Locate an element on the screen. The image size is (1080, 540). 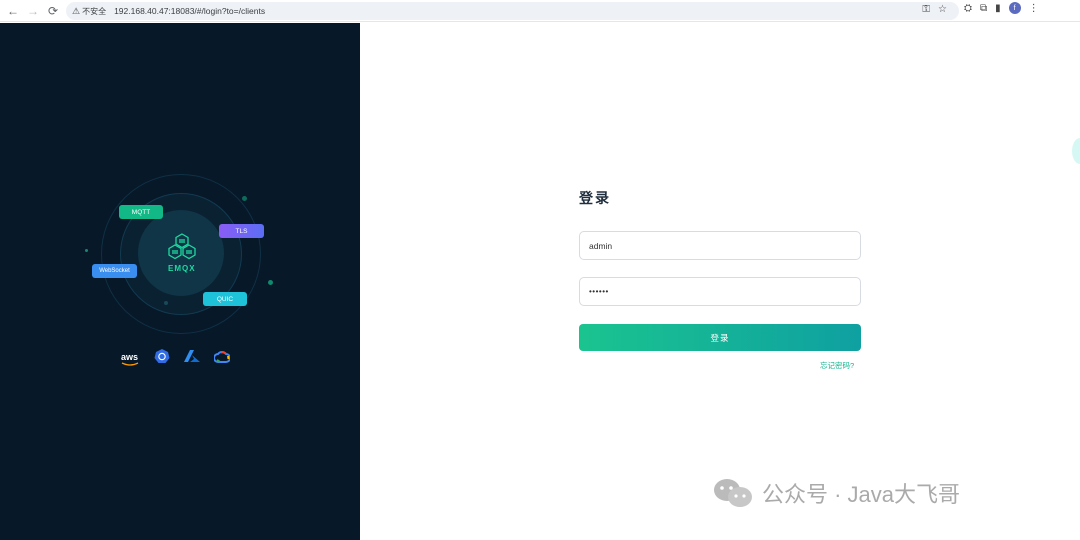
kubernetes-icon is located at coordinates (162, 358).